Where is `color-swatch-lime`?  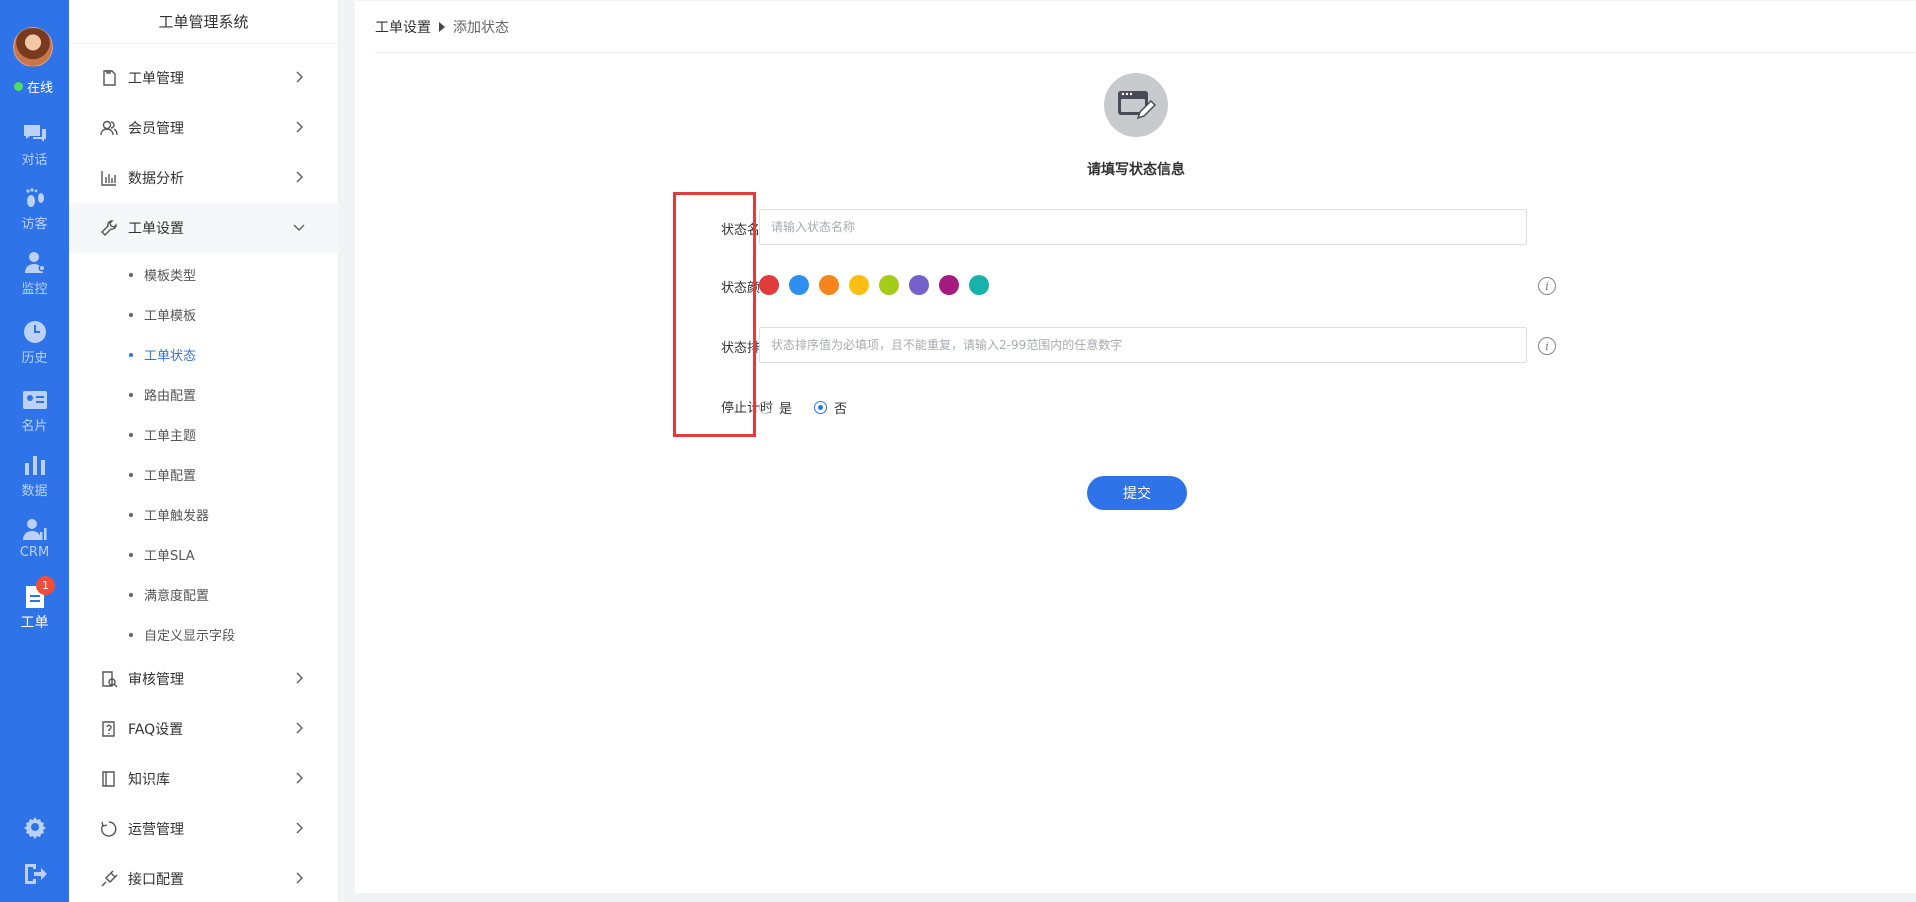
color-swatch-lime is located at coordinates (889, 285).